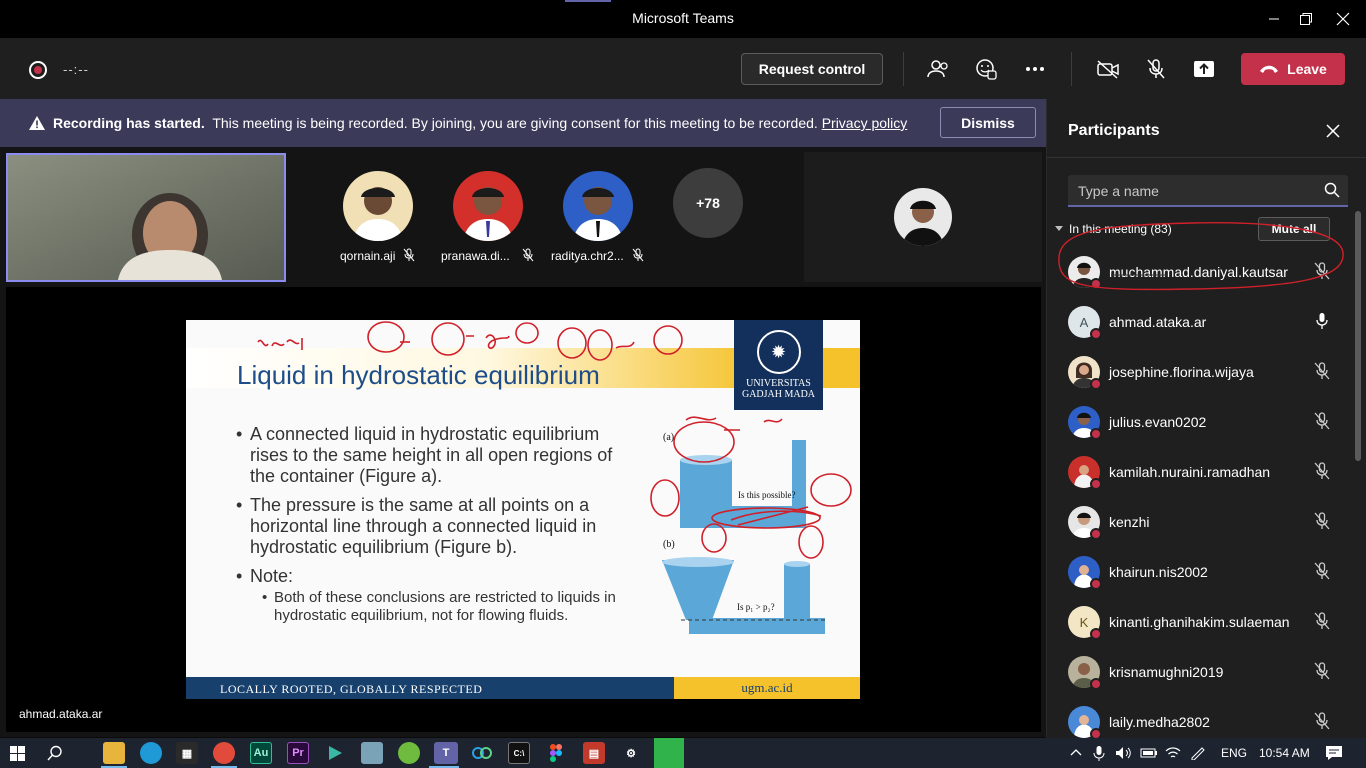 The width and height of the screenshot is (1366, 768). I want to click on more-participants-button: +78, so click(708, 203).